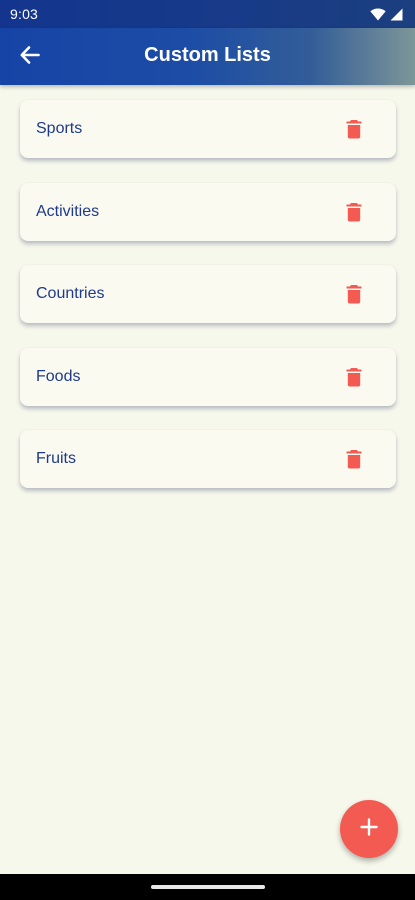 The width and height of the screenshot is (415, 900). What do you see at coordinates (207, 14) in the screenshot?
I see `status-bar: 9:03` at bounding box center [207, 14].